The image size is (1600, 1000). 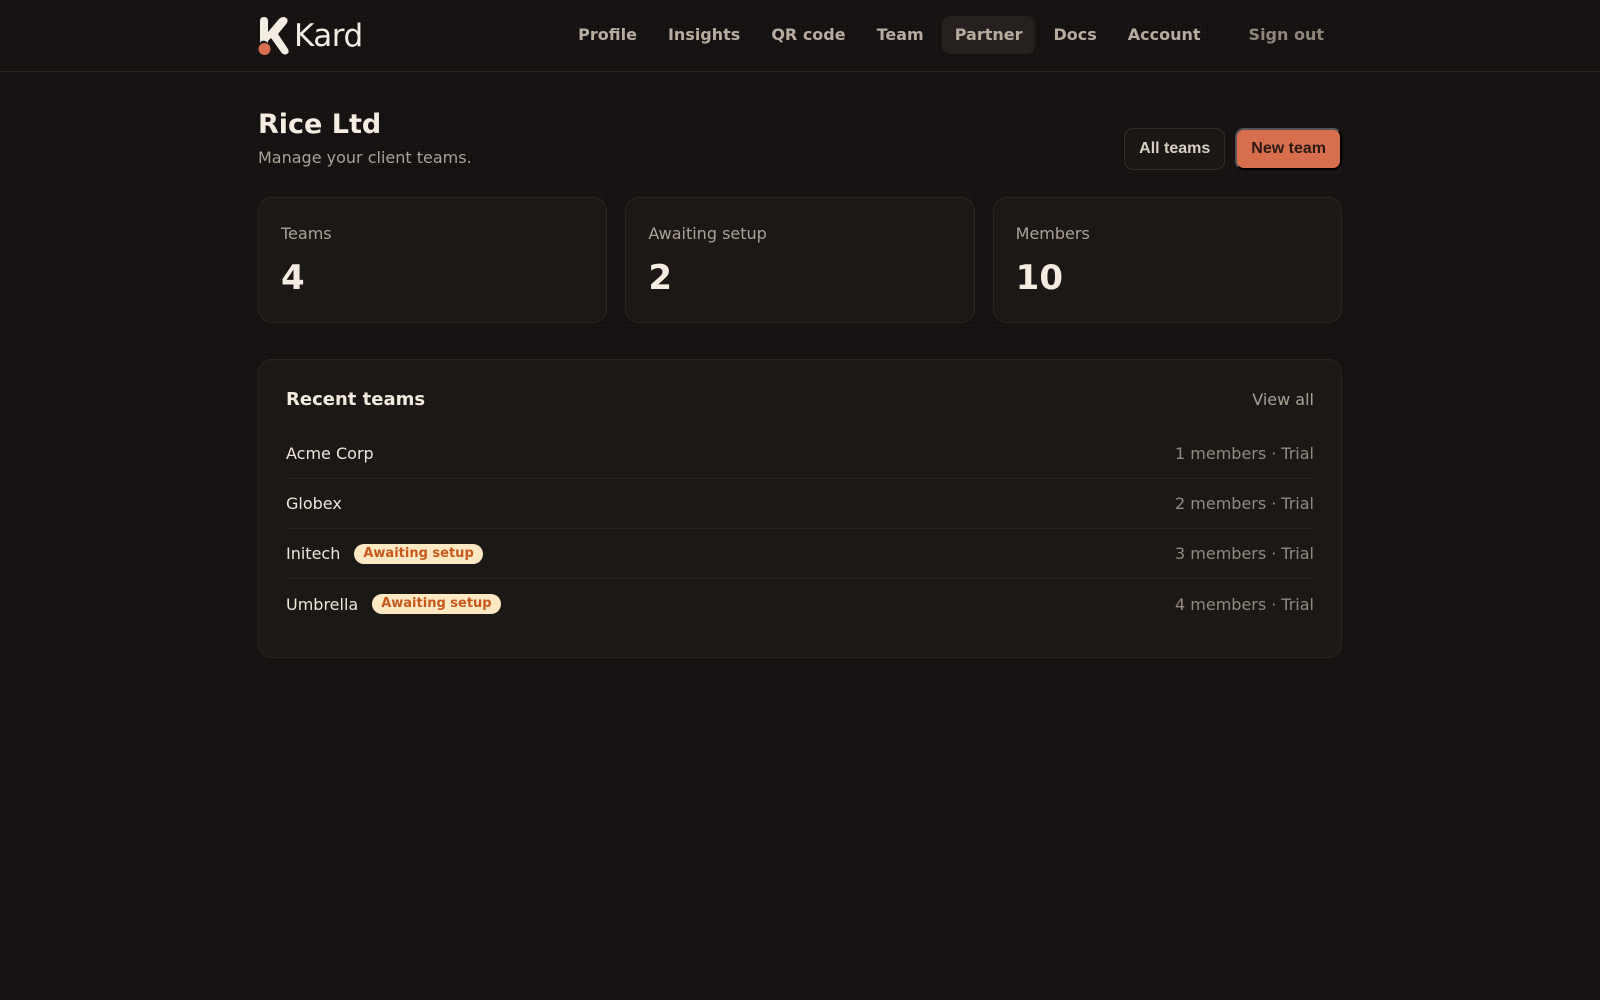 I want to click on stat-card-awaiting-setup: Awaiting setup 2, so click(x=800, y=260).